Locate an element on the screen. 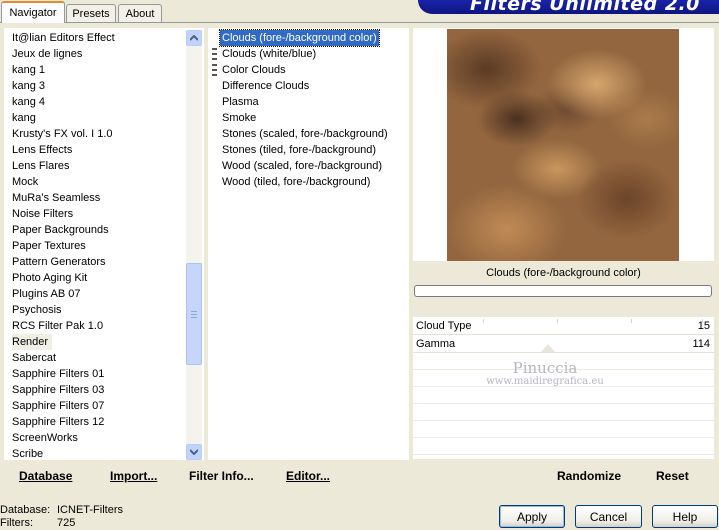  filter-item: Clouds (fore-/background color) is located at coordinates (299, 38).